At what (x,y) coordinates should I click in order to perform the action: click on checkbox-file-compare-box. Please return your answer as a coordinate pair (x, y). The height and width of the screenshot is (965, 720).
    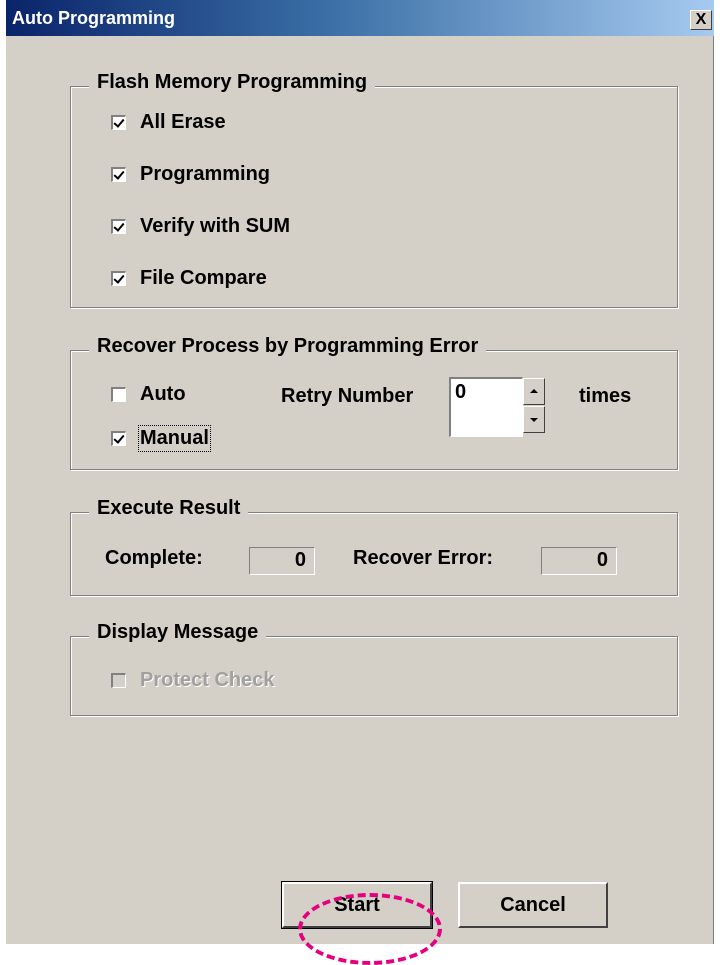
    Looking at the image, I should click on (118, 278).